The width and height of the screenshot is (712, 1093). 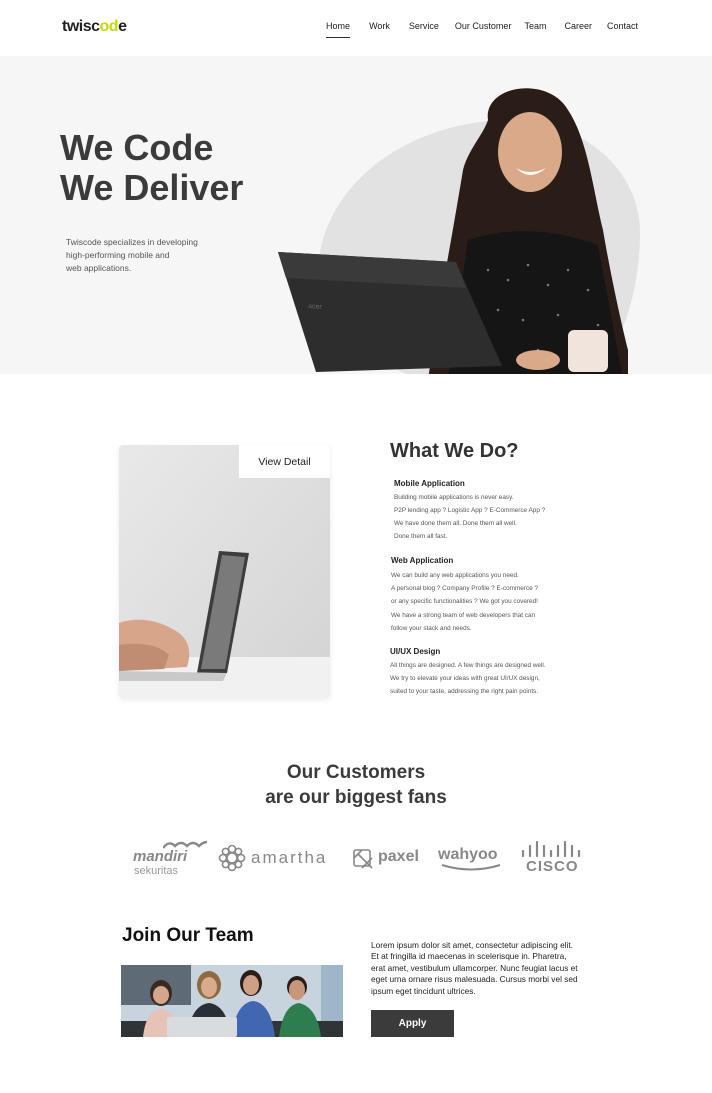 I want to click on cisco-logo: CISCO, so click(x=551, y=857).